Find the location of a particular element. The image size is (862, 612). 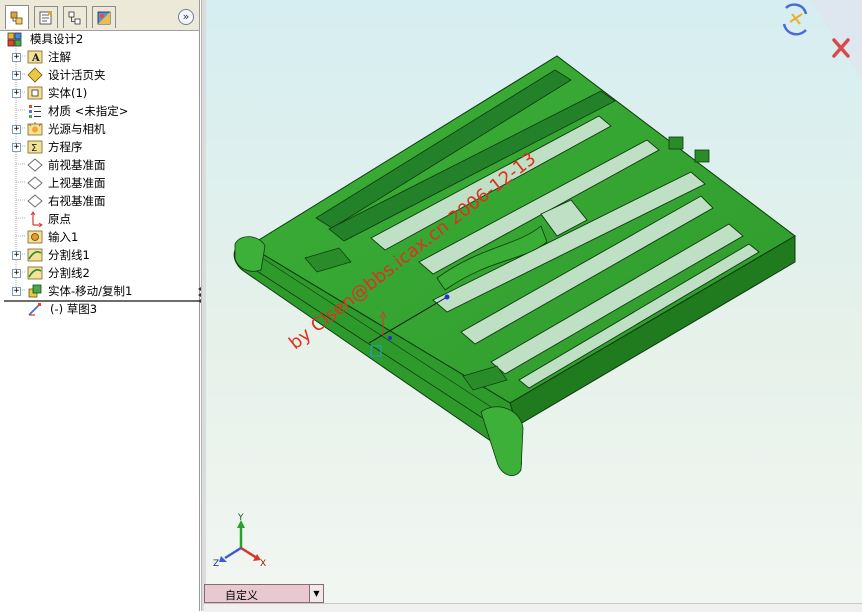

tree-item-move-copy-body: + 实体-移动/复制1 is located at coordinates (99, 291).